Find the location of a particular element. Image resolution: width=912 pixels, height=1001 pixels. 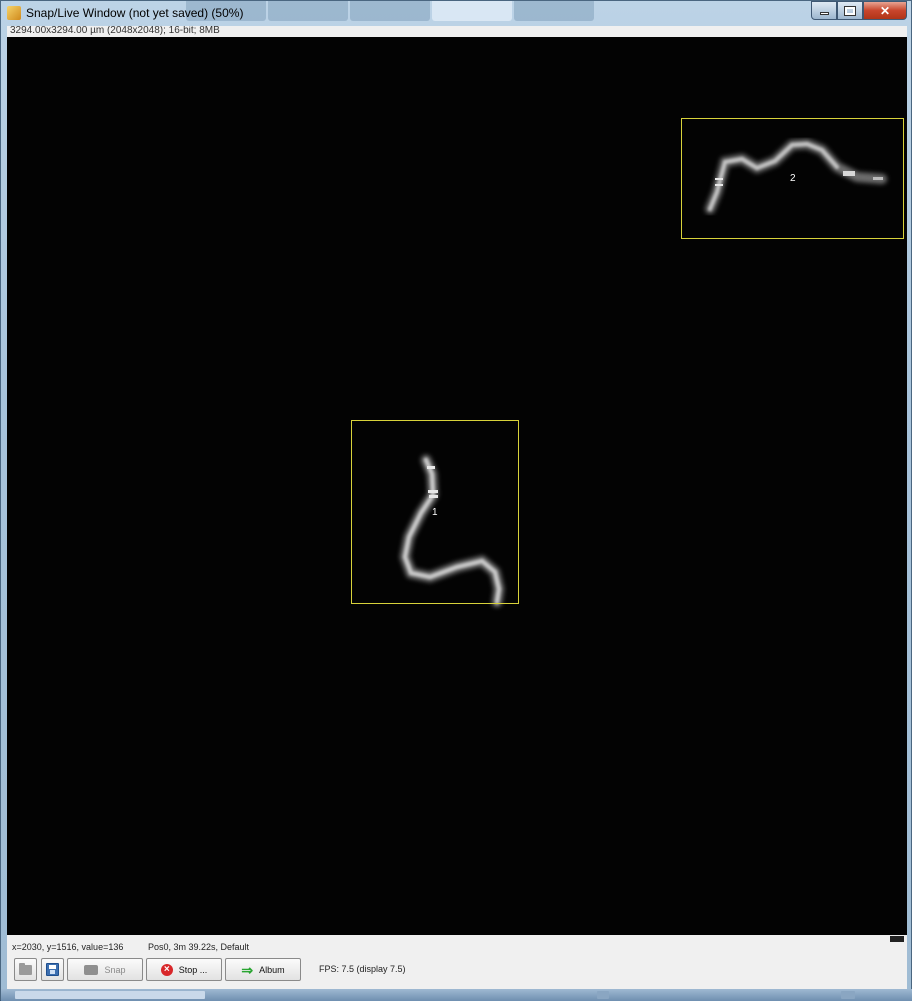

arrow-right-icon: ⇒ is located at coordinates (247, 969).